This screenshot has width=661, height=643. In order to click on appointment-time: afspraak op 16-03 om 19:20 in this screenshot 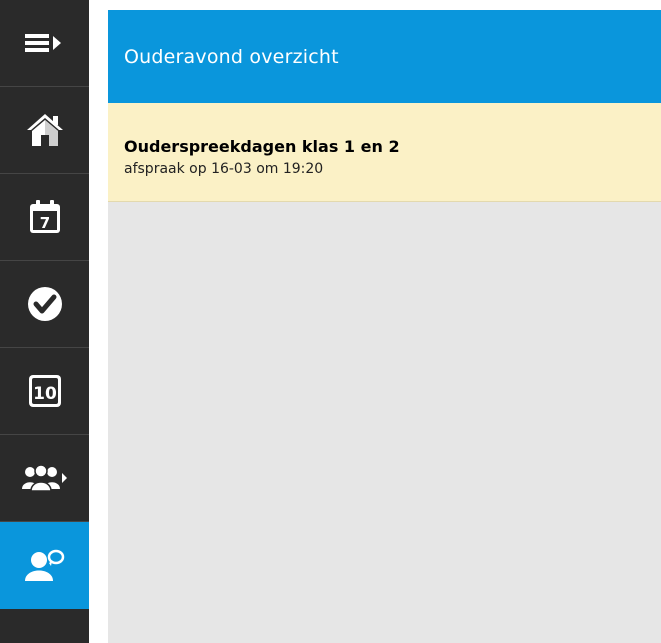, I will do `click(224, 169)`.